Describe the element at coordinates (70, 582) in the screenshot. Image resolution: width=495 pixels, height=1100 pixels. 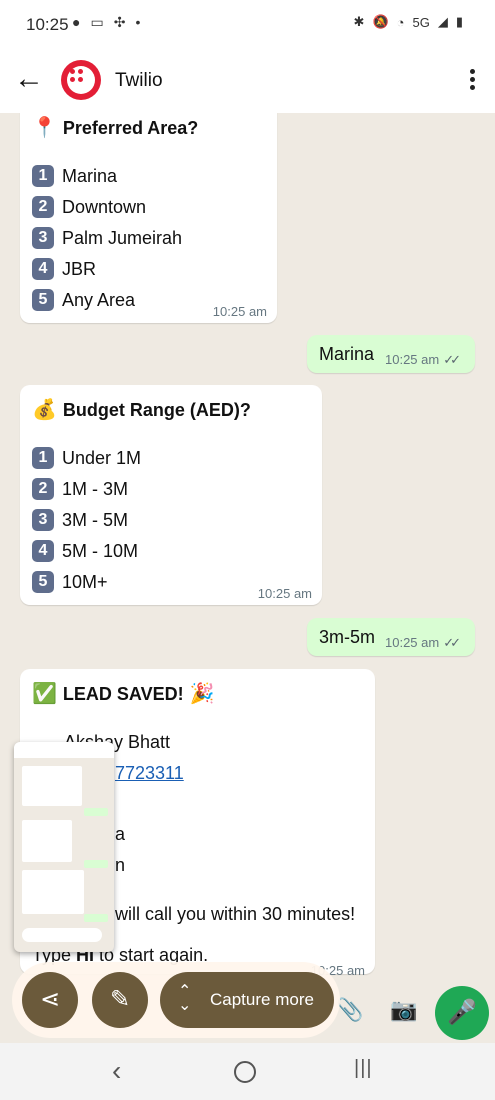
I see `list-item: 5 10M+` at that location.